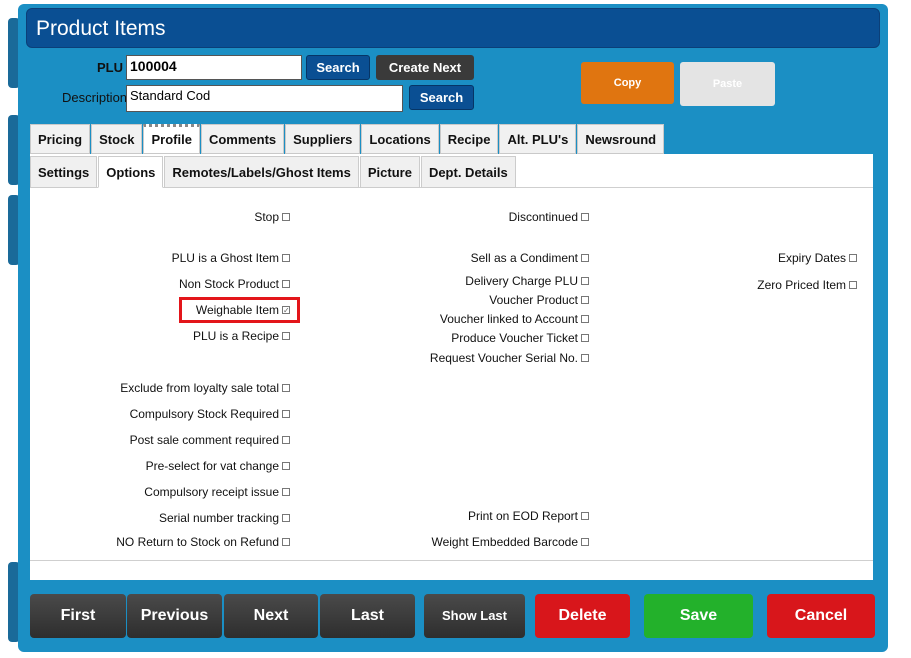 This screenshot has height=658, width=911. Describe the element at coordinates (627, 83) in the screenshot. I see `copy-button: Copy` at that location.